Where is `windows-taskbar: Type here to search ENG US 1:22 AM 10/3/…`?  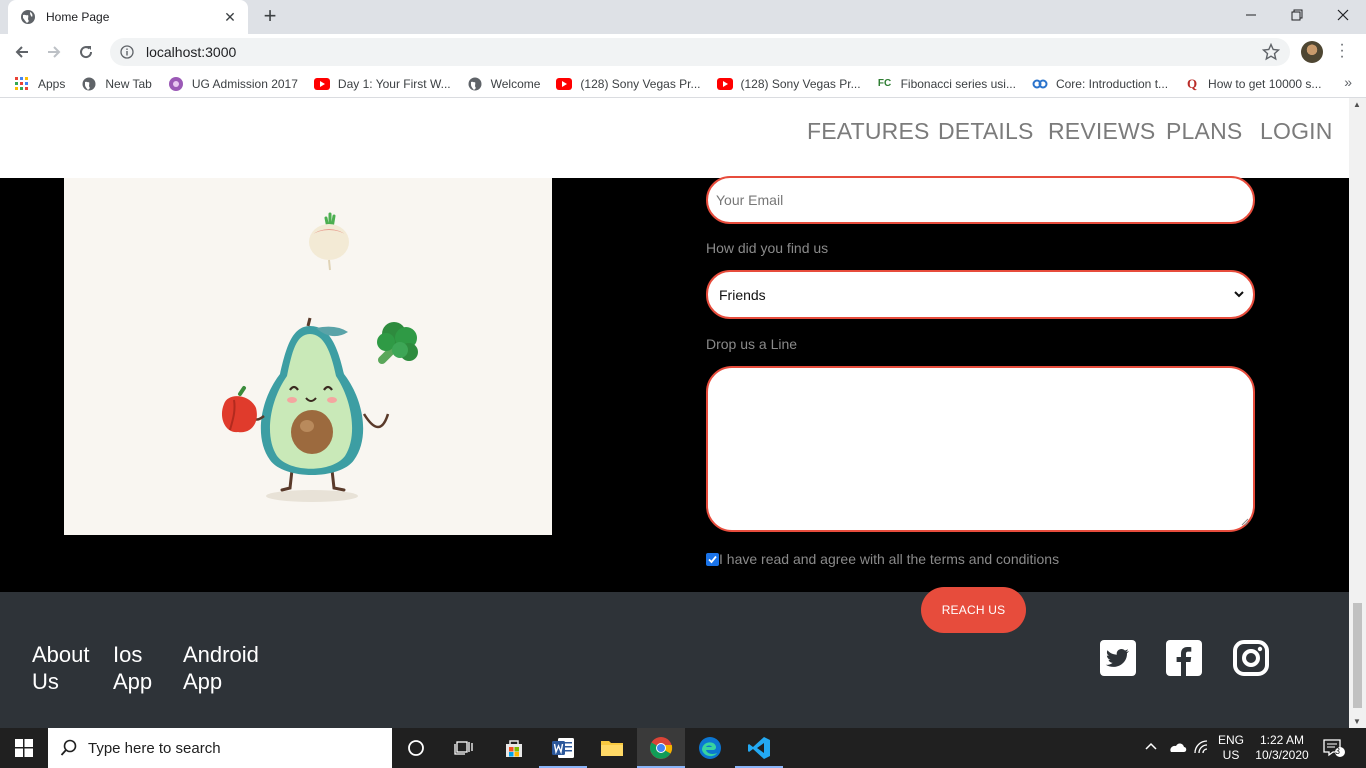 windows-taskbar: Type here to search ENG US 1:22 AM 10/3/… is located at coordinates (683, 748).